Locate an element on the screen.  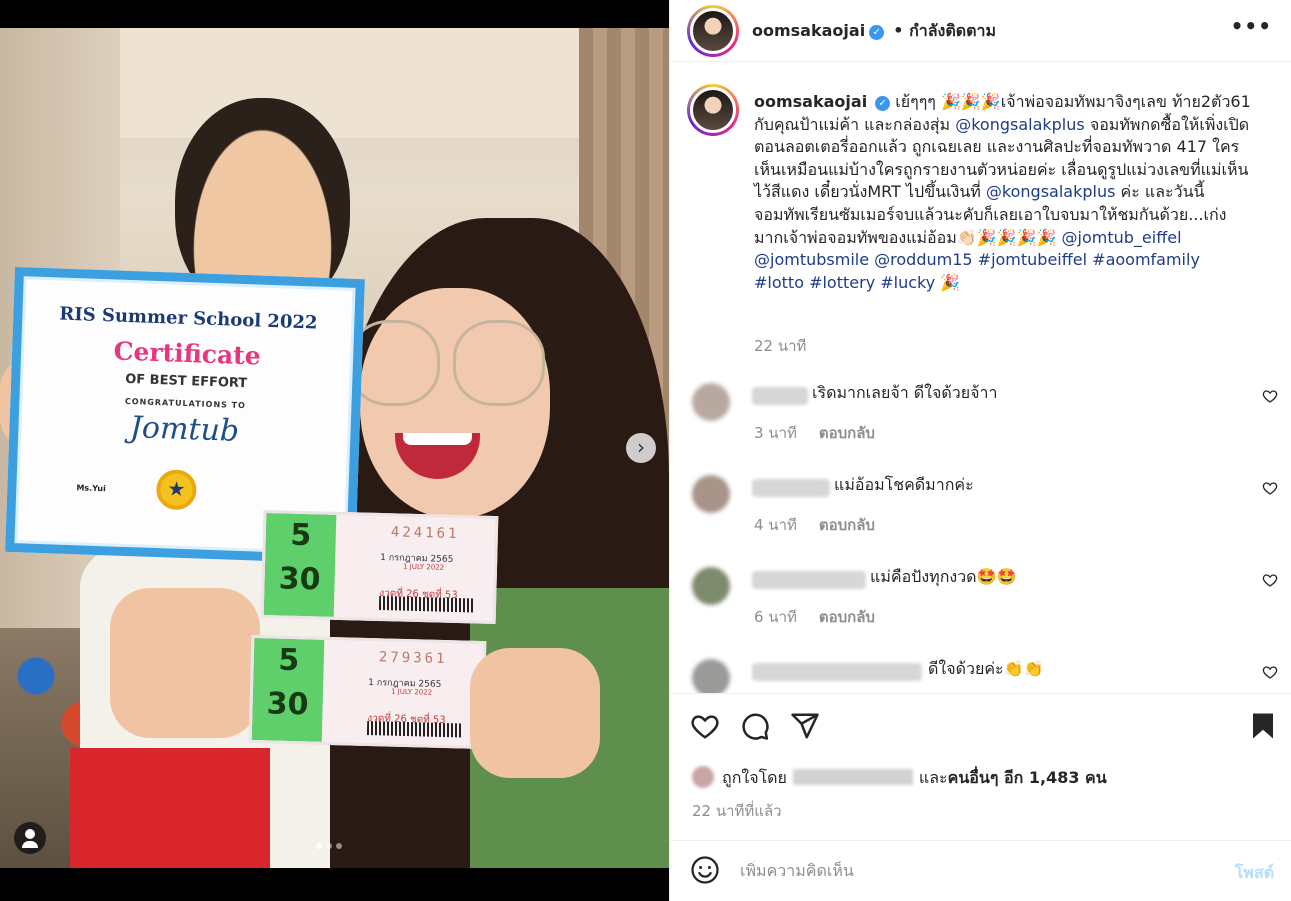
hashtag-link: #lottery is located at coordinates (842, 282).